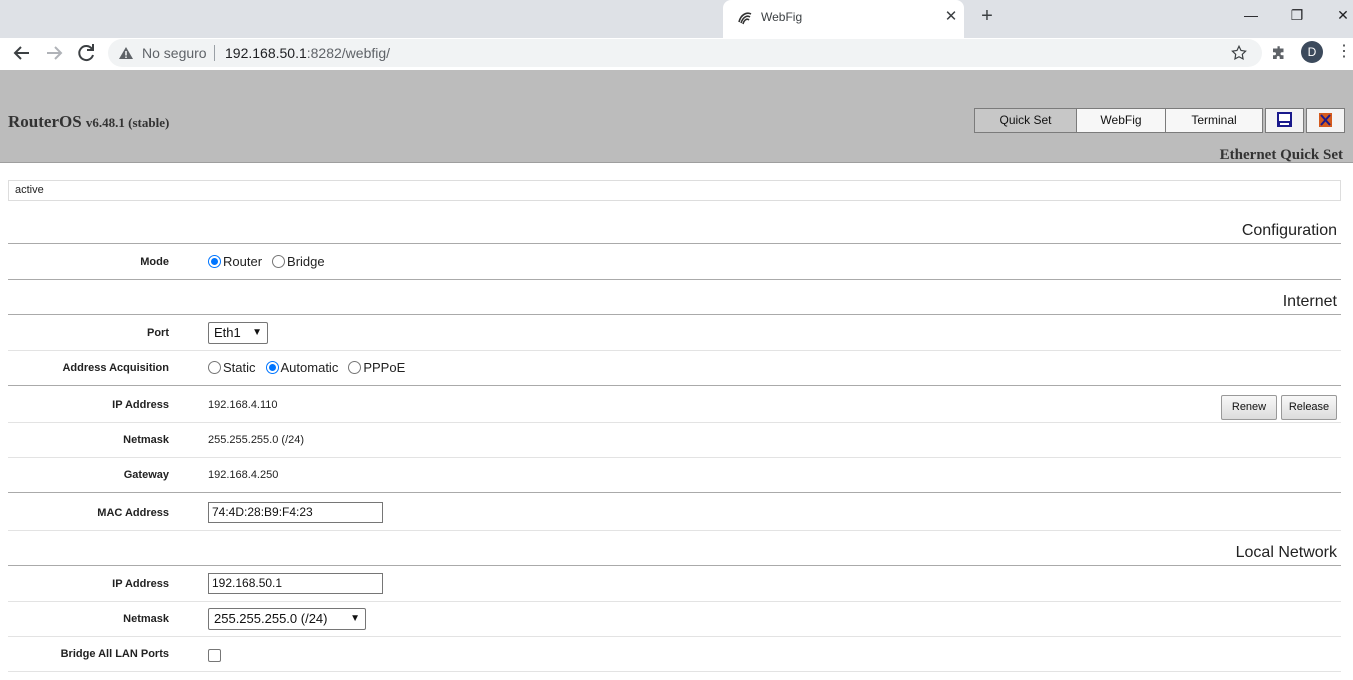 This screenshot has width=1353, height=680. Describe the element at coordinates (1251, 15) in the screenshot. I see `minimize-window-icon: —` at that location.